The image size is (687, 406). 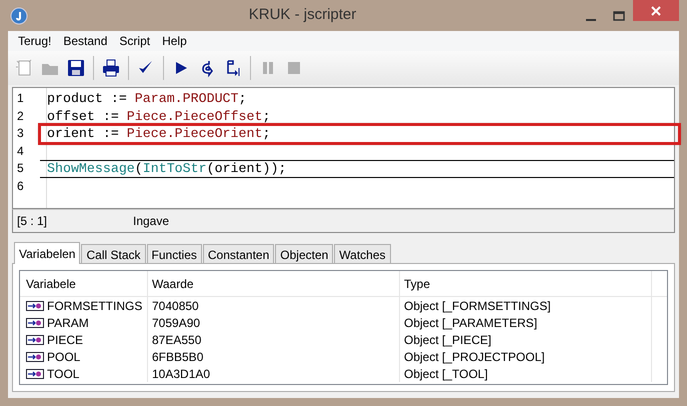 What do you see at coordinates (85, 41) in the screenshot?
I see `menu-item: Bestand` at bounding box center [85, 41].